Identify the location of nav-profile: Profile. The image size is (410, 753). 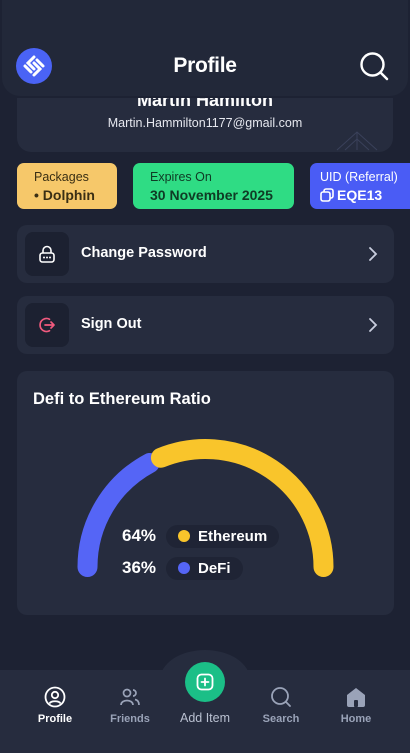
(55, 697).